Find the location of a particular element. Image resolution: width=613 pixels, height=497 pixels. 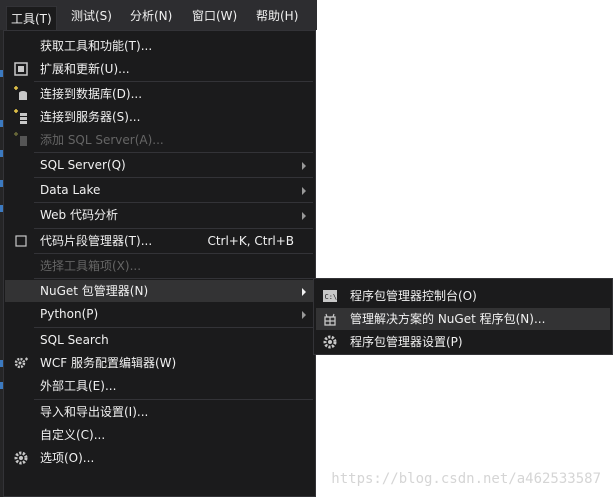

package-icon is located at coordinates (330, 319).